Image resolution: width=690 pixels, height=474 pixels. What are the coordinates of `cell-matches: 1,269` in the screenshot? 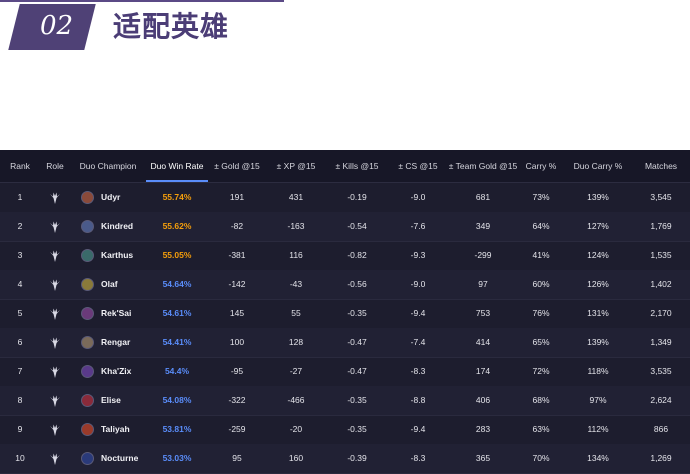 It's located at (661, 458).